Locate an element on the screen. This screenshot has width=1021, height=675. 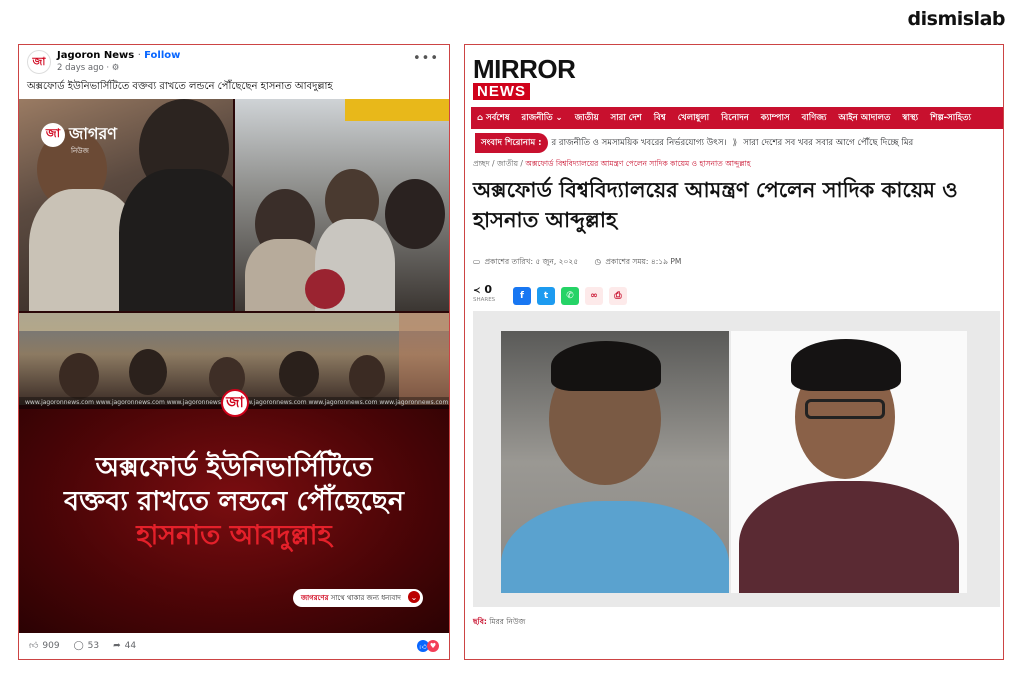
headline-line-3: হাসনাত আবদুল্লাহ is located at coordinates (234, 535).